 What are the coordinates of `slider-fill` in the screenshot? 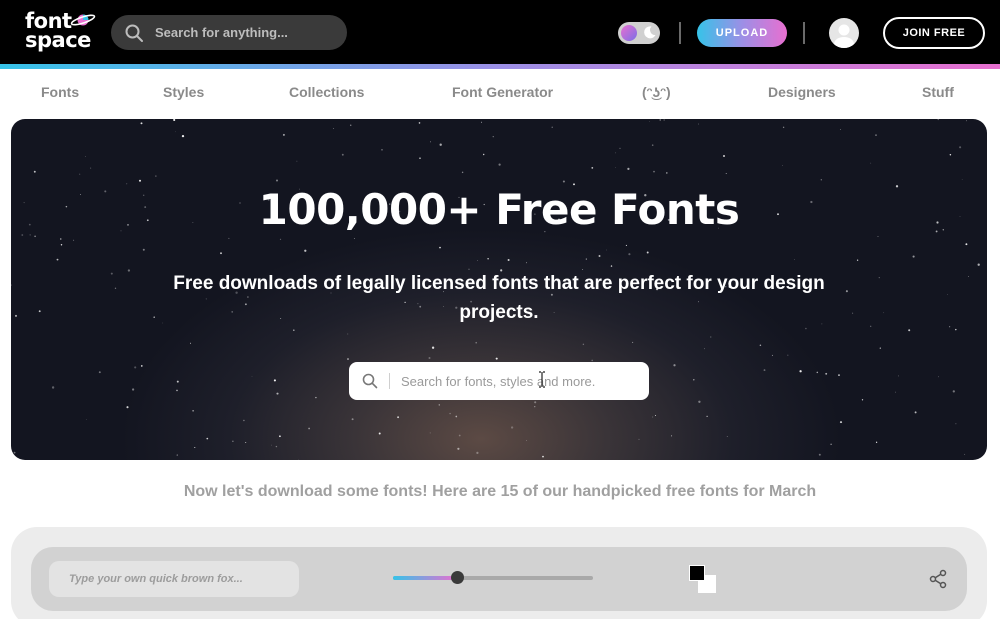 It's located at (425, 578).